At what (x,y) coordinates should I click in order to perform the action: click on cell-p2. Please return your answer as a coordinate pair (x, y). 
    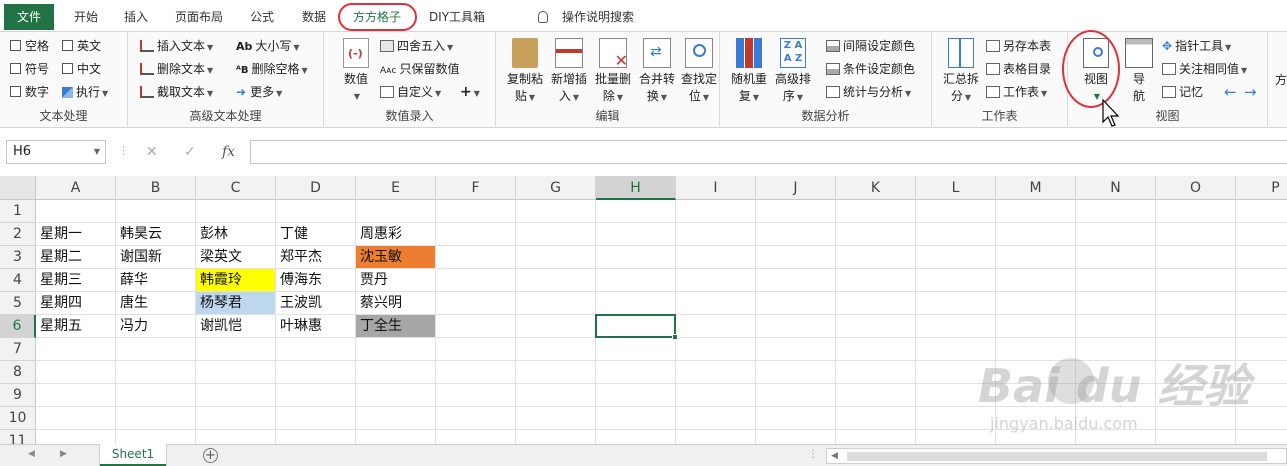
    Looking at the image, I should click on (1261, 234).